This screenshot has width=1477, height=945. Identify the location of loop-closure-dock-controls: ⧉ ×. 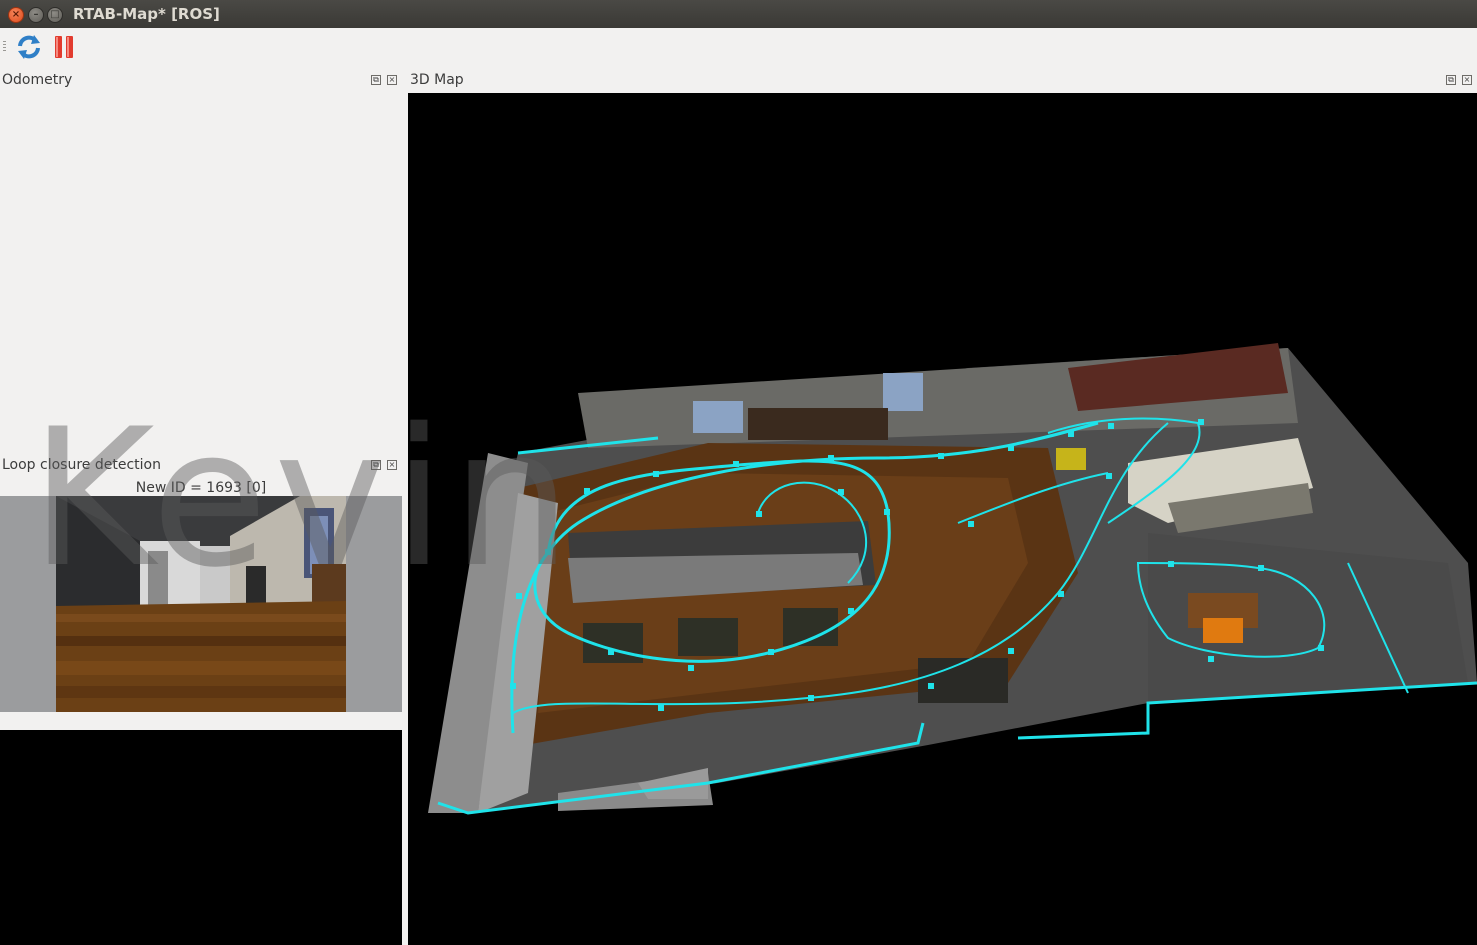
(384, 466).